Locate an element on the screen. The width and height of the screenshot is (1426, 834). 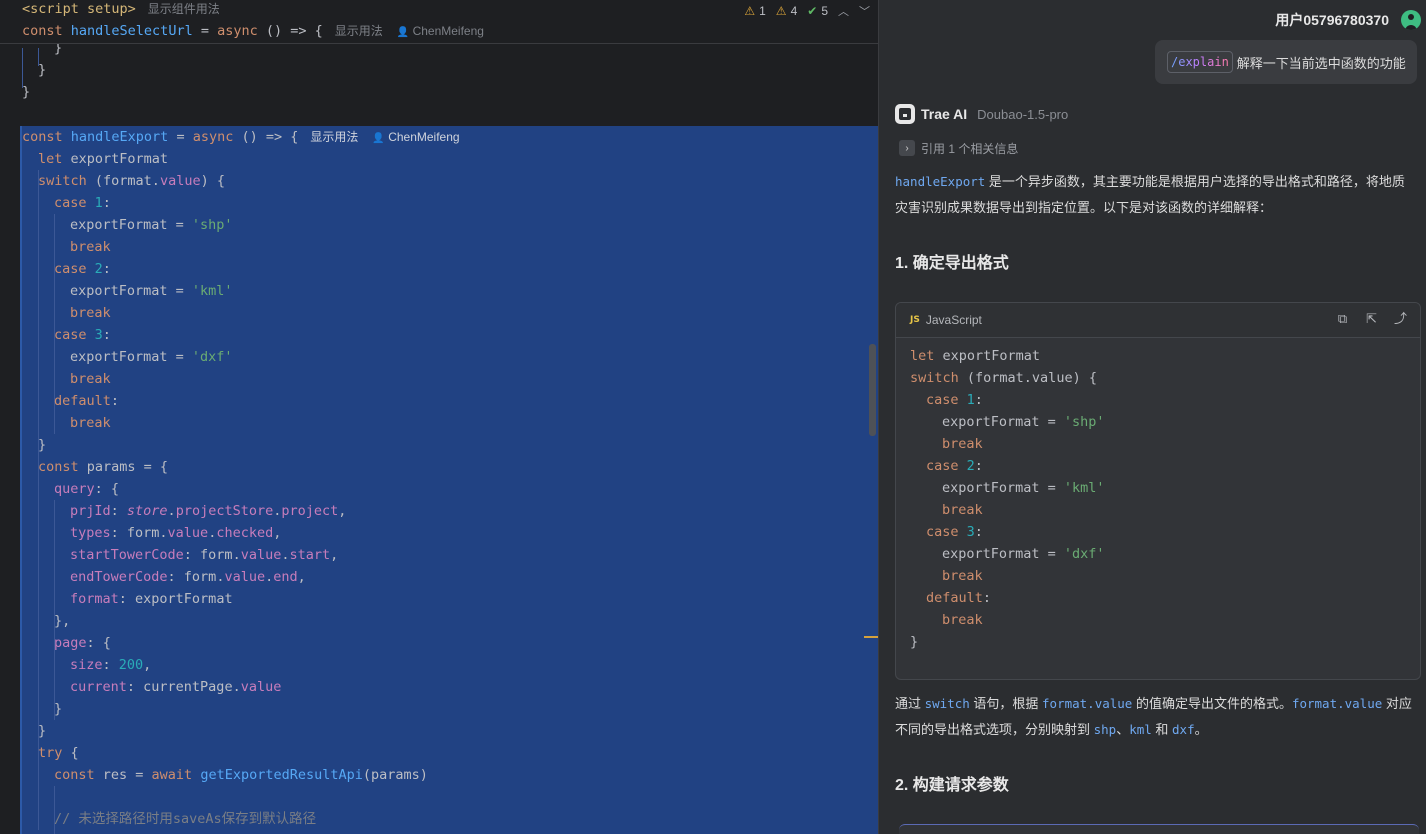
weak-warning-icon: ⚠ is located at coordinates (781, 11).